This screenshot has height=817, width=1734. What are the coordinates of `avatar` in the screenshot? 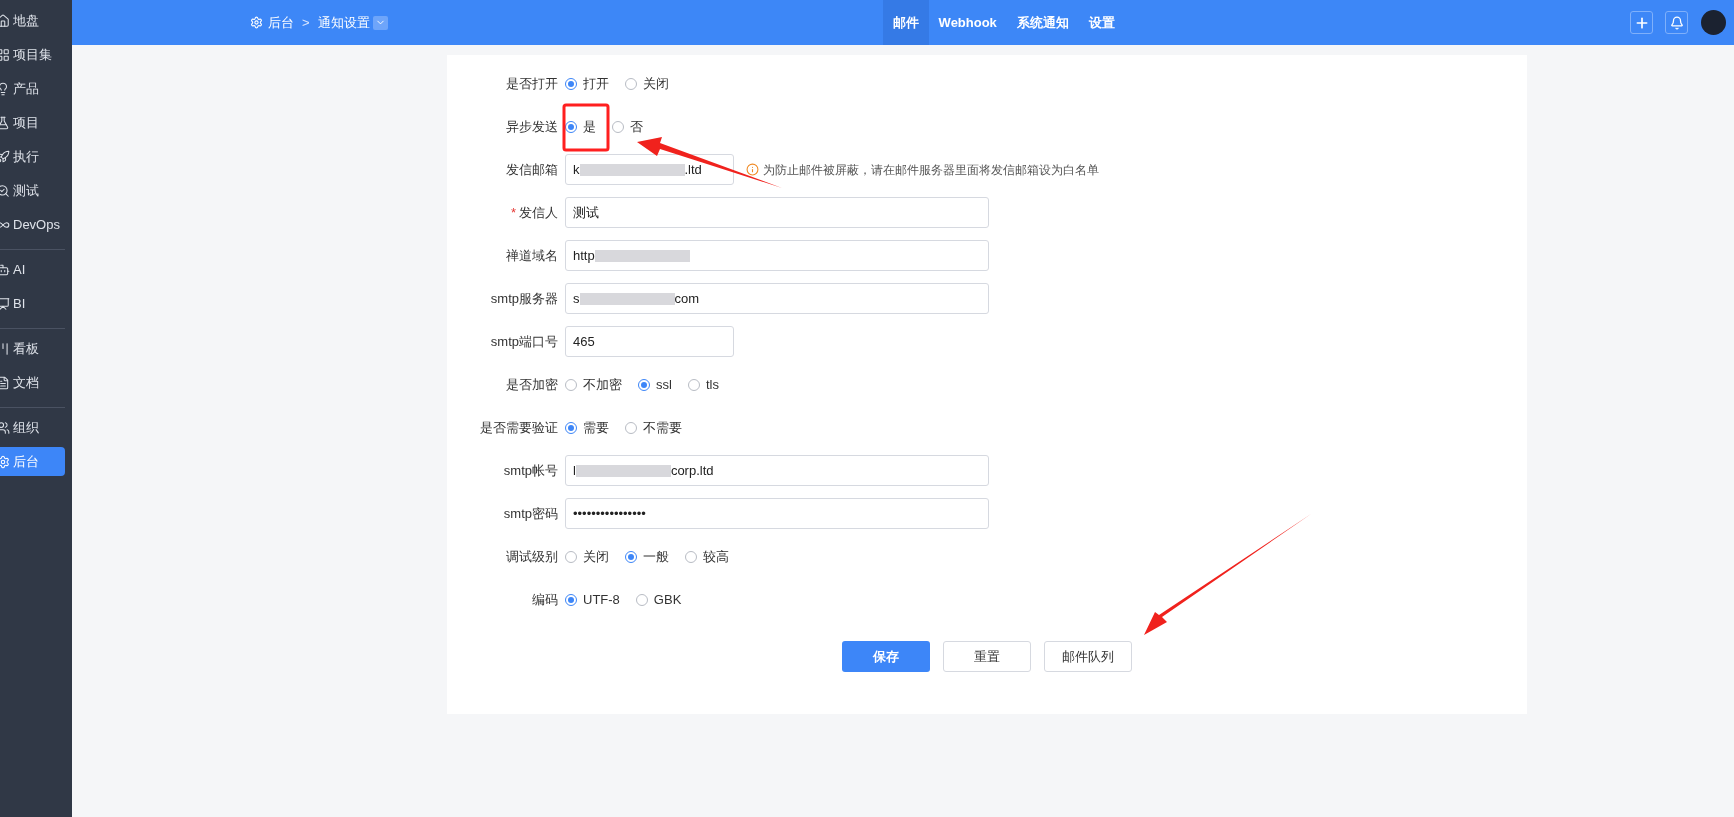 It's located at (1713, 22).